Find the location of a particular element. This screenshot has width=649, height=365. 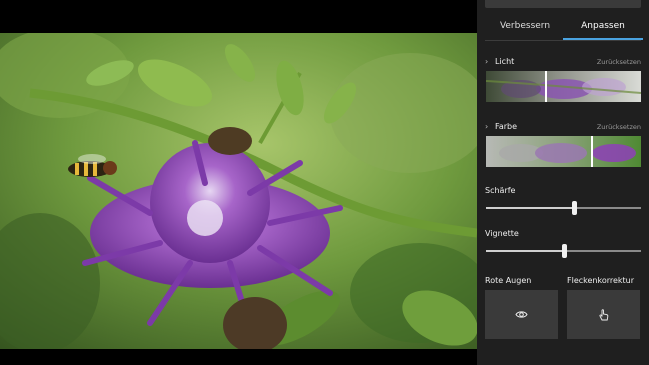

sharpness-slider-fill is located at coordinates (530, 208).